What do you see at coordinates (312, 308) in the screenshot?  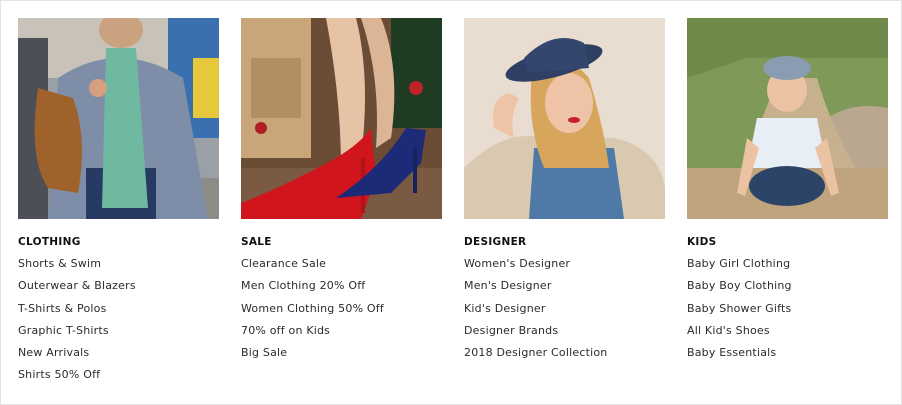 I see `link-women-clothing-50-off: Women Clothing 50% Off` at bounding box center [312, 308].